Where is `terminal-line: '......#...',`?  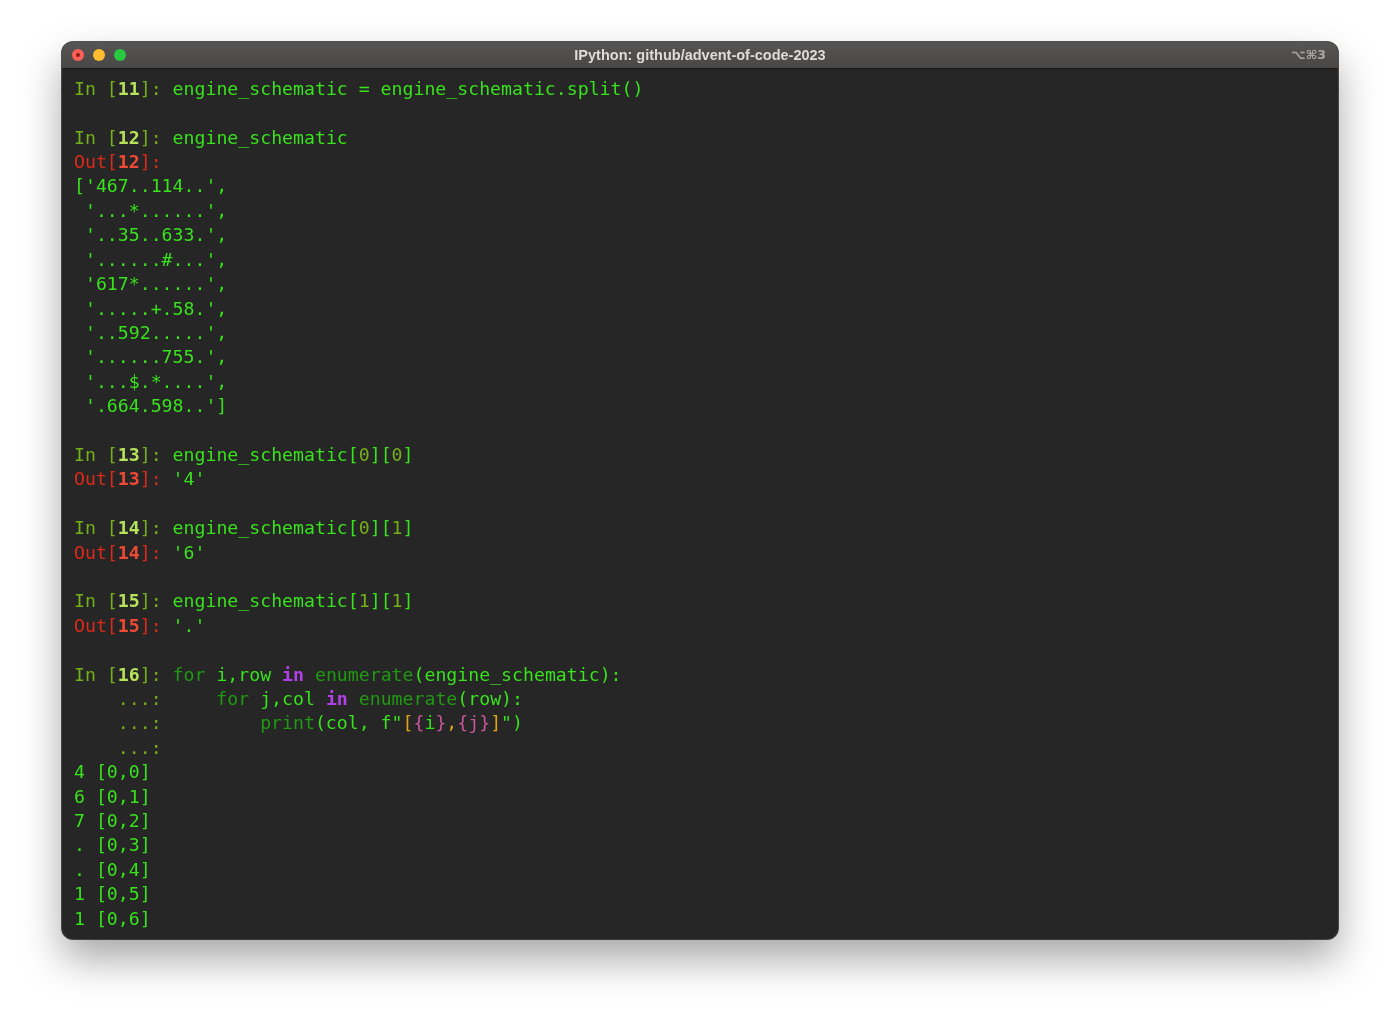 terminal-line: '......#...', is located at coordinates (155, 259).